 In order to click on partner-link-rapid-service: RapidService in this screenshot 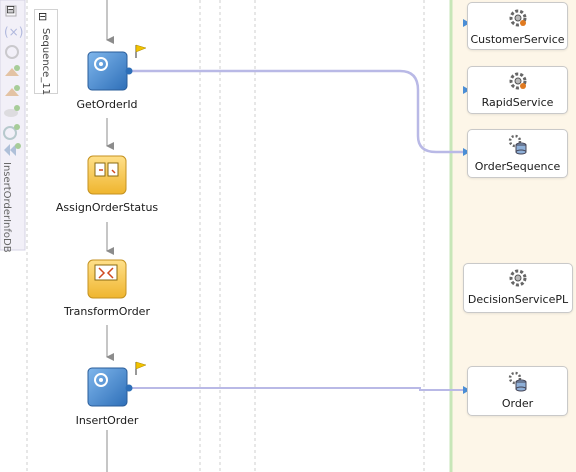, I will do `click(517, 90)`.